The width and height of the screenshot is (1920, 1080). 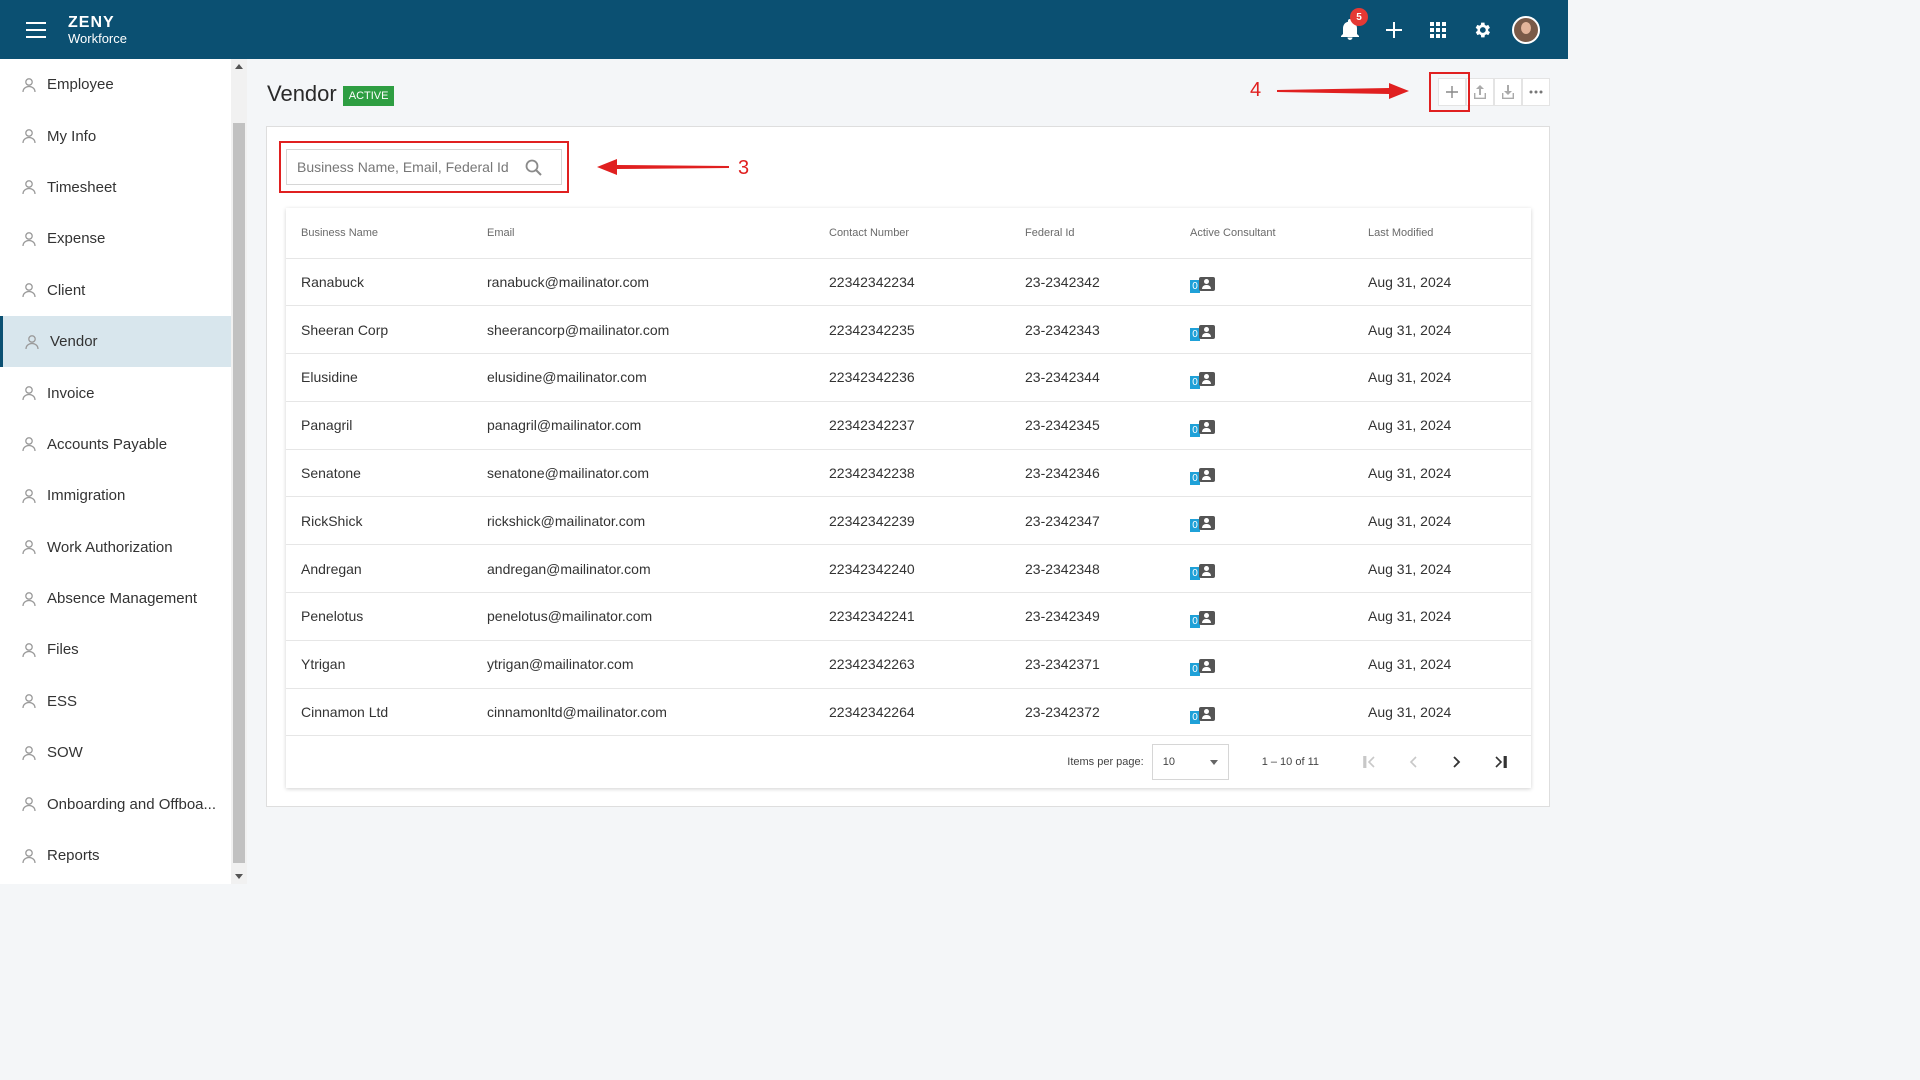 I want to click on cell-business-name: Cinnamon Ltd, so click(x=379, y=712).